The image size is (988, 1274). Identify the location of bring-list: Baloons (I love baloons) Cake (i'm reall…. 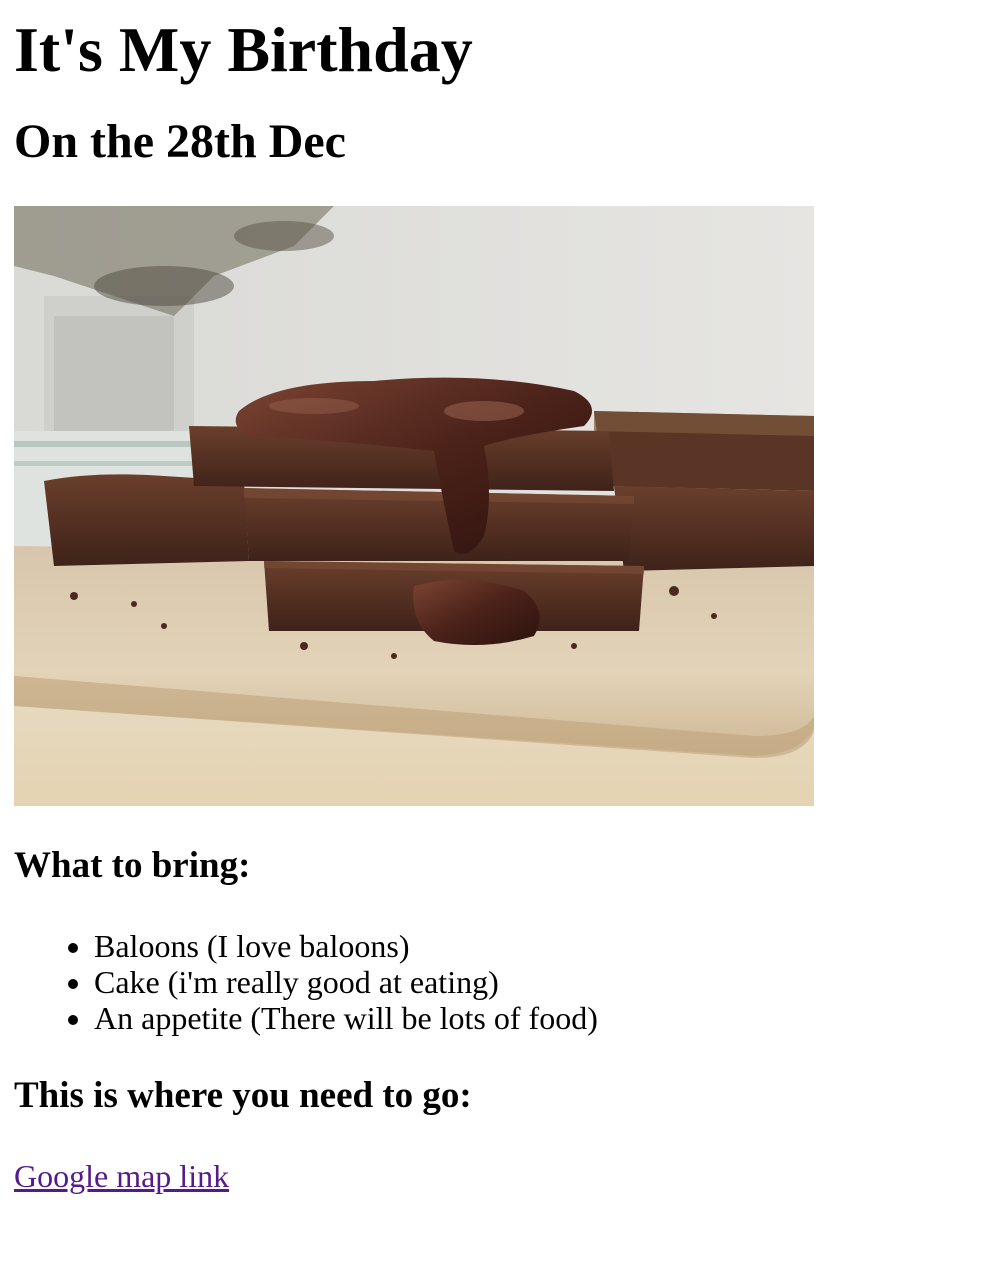
(494, 982).